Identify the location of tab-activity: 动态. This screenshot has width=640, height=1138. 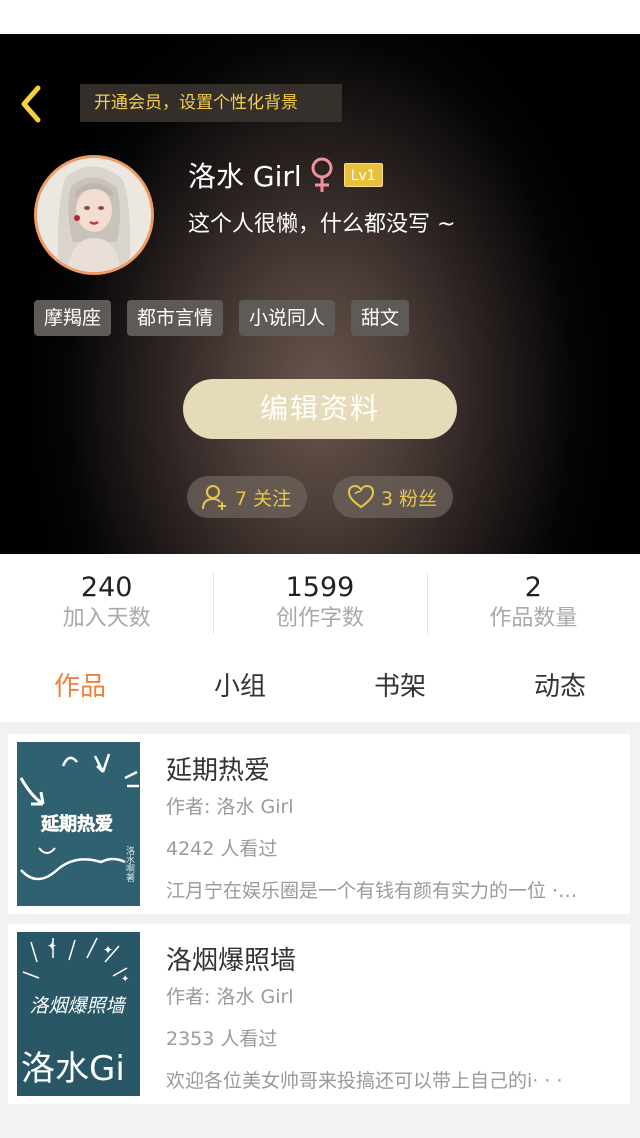
(560, 687).